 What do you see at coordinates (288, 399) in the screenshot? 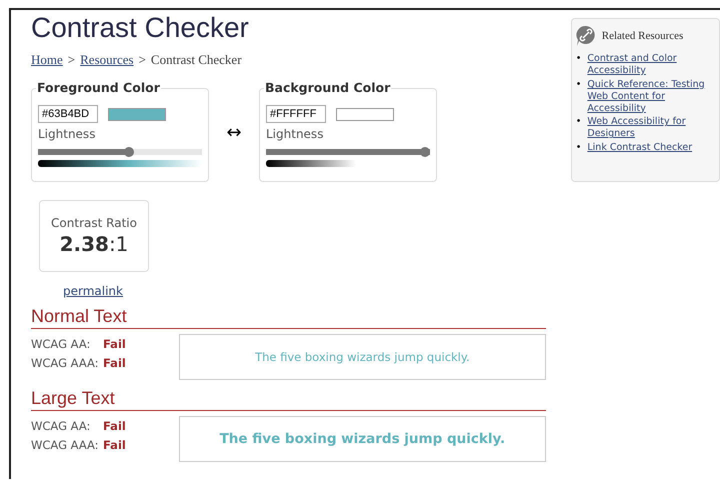
I see `section-heading: Large Text` at bounding box center [288, 399].